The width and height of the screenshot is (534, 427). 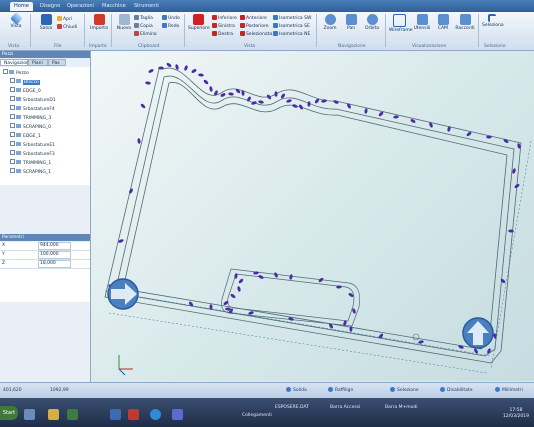 What do you see at coordinates (146, 6) in the screenshot?
I see `tab-strumenti: Strumenti` at bounding box center [146, 6].